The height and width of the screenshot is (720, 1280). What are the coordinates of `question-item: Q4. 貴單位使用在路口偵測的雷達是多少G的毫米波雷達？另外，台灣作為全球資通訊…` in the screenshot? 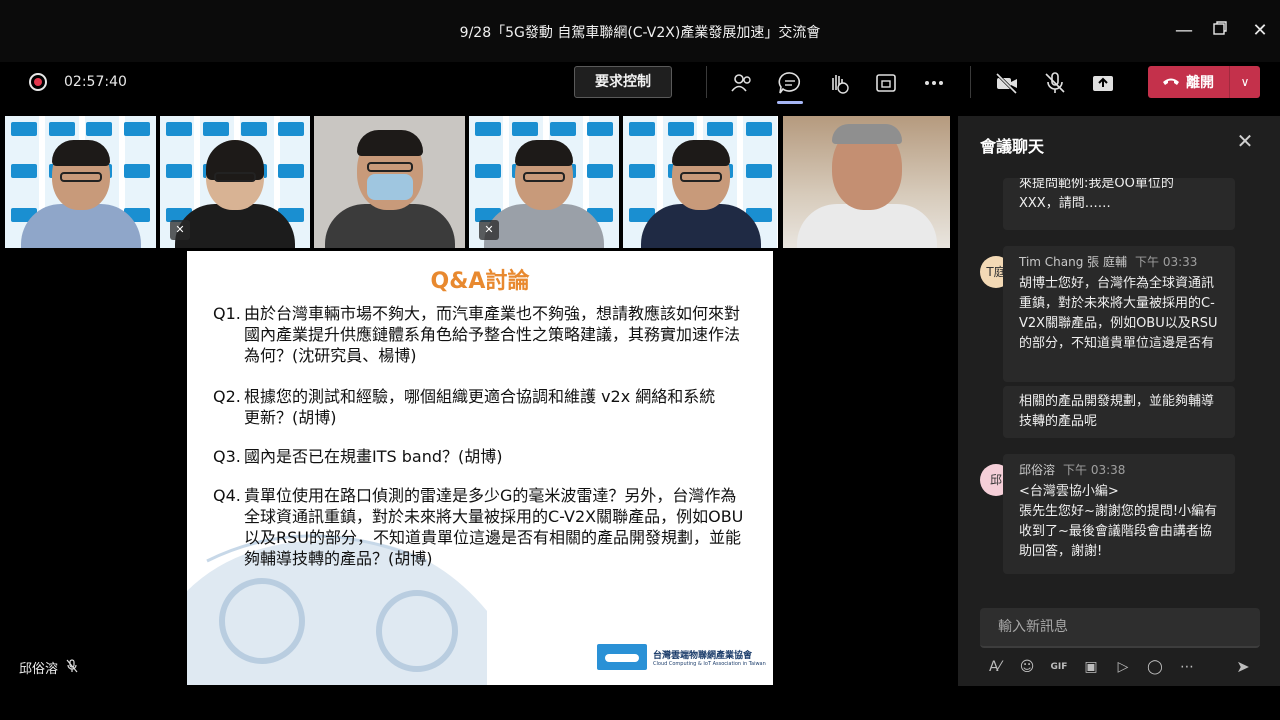 It's located at (480, 527).